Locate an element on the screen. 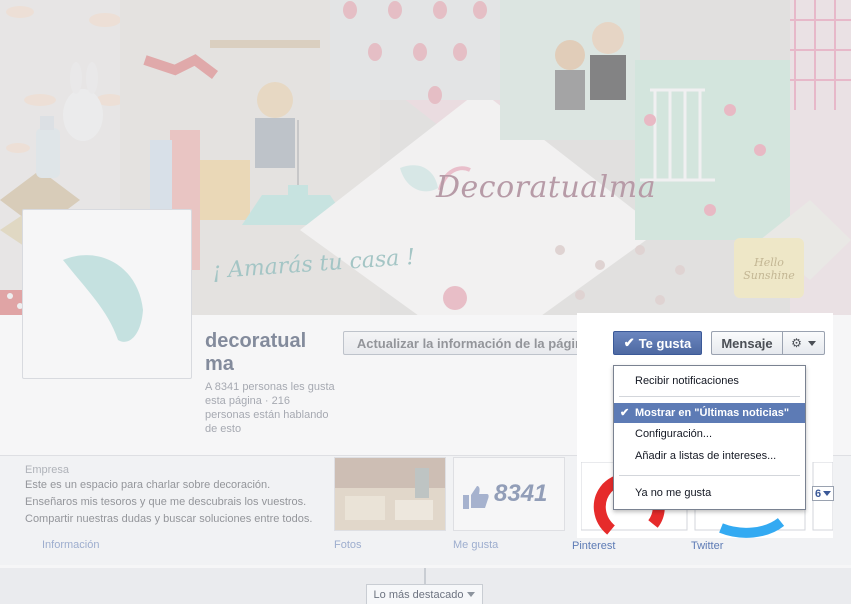 Image resolution: width=851 pixels, height=604 pixels. pinterest-label: Pinterest is located at coordinates (593, 546).